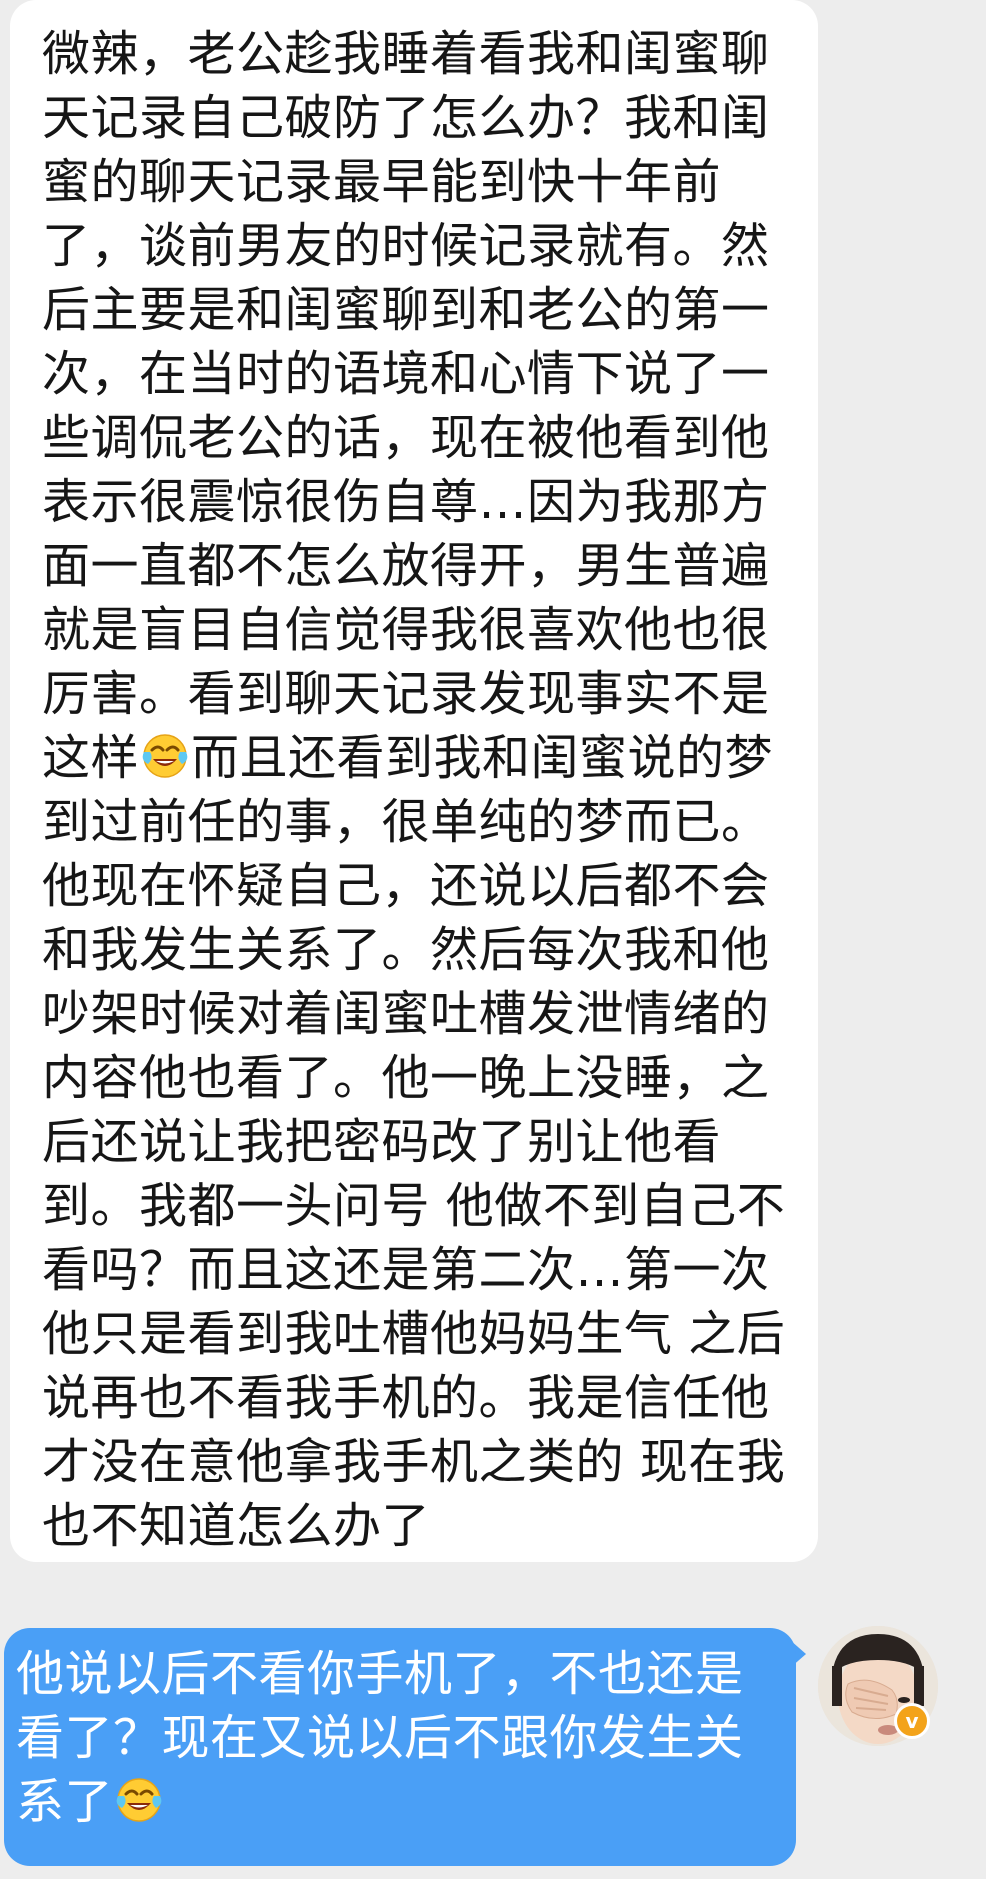 The width and height of the screenshot is (986, 1879). Describe the element at coordinates (406, 1014) in the screenshot. I see `message-line: 吵架时候对着闺蜜吐槽发泄情绪的` at that location.